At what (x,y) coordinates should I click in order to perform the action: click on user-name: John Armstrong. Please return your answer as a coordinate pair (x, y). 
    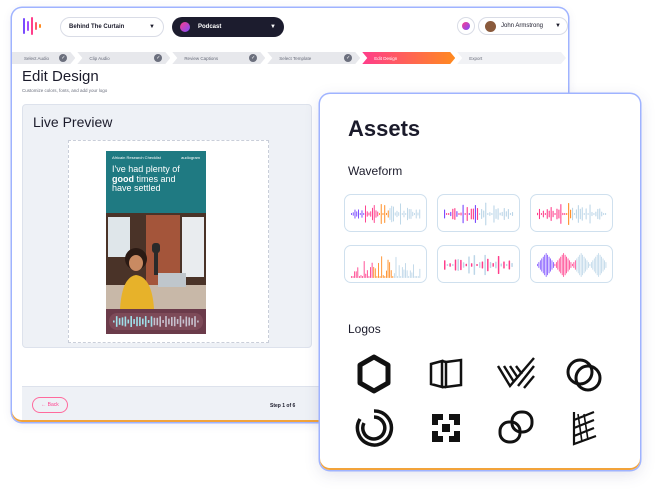
    Looking at the image, I should click on (522, 26).